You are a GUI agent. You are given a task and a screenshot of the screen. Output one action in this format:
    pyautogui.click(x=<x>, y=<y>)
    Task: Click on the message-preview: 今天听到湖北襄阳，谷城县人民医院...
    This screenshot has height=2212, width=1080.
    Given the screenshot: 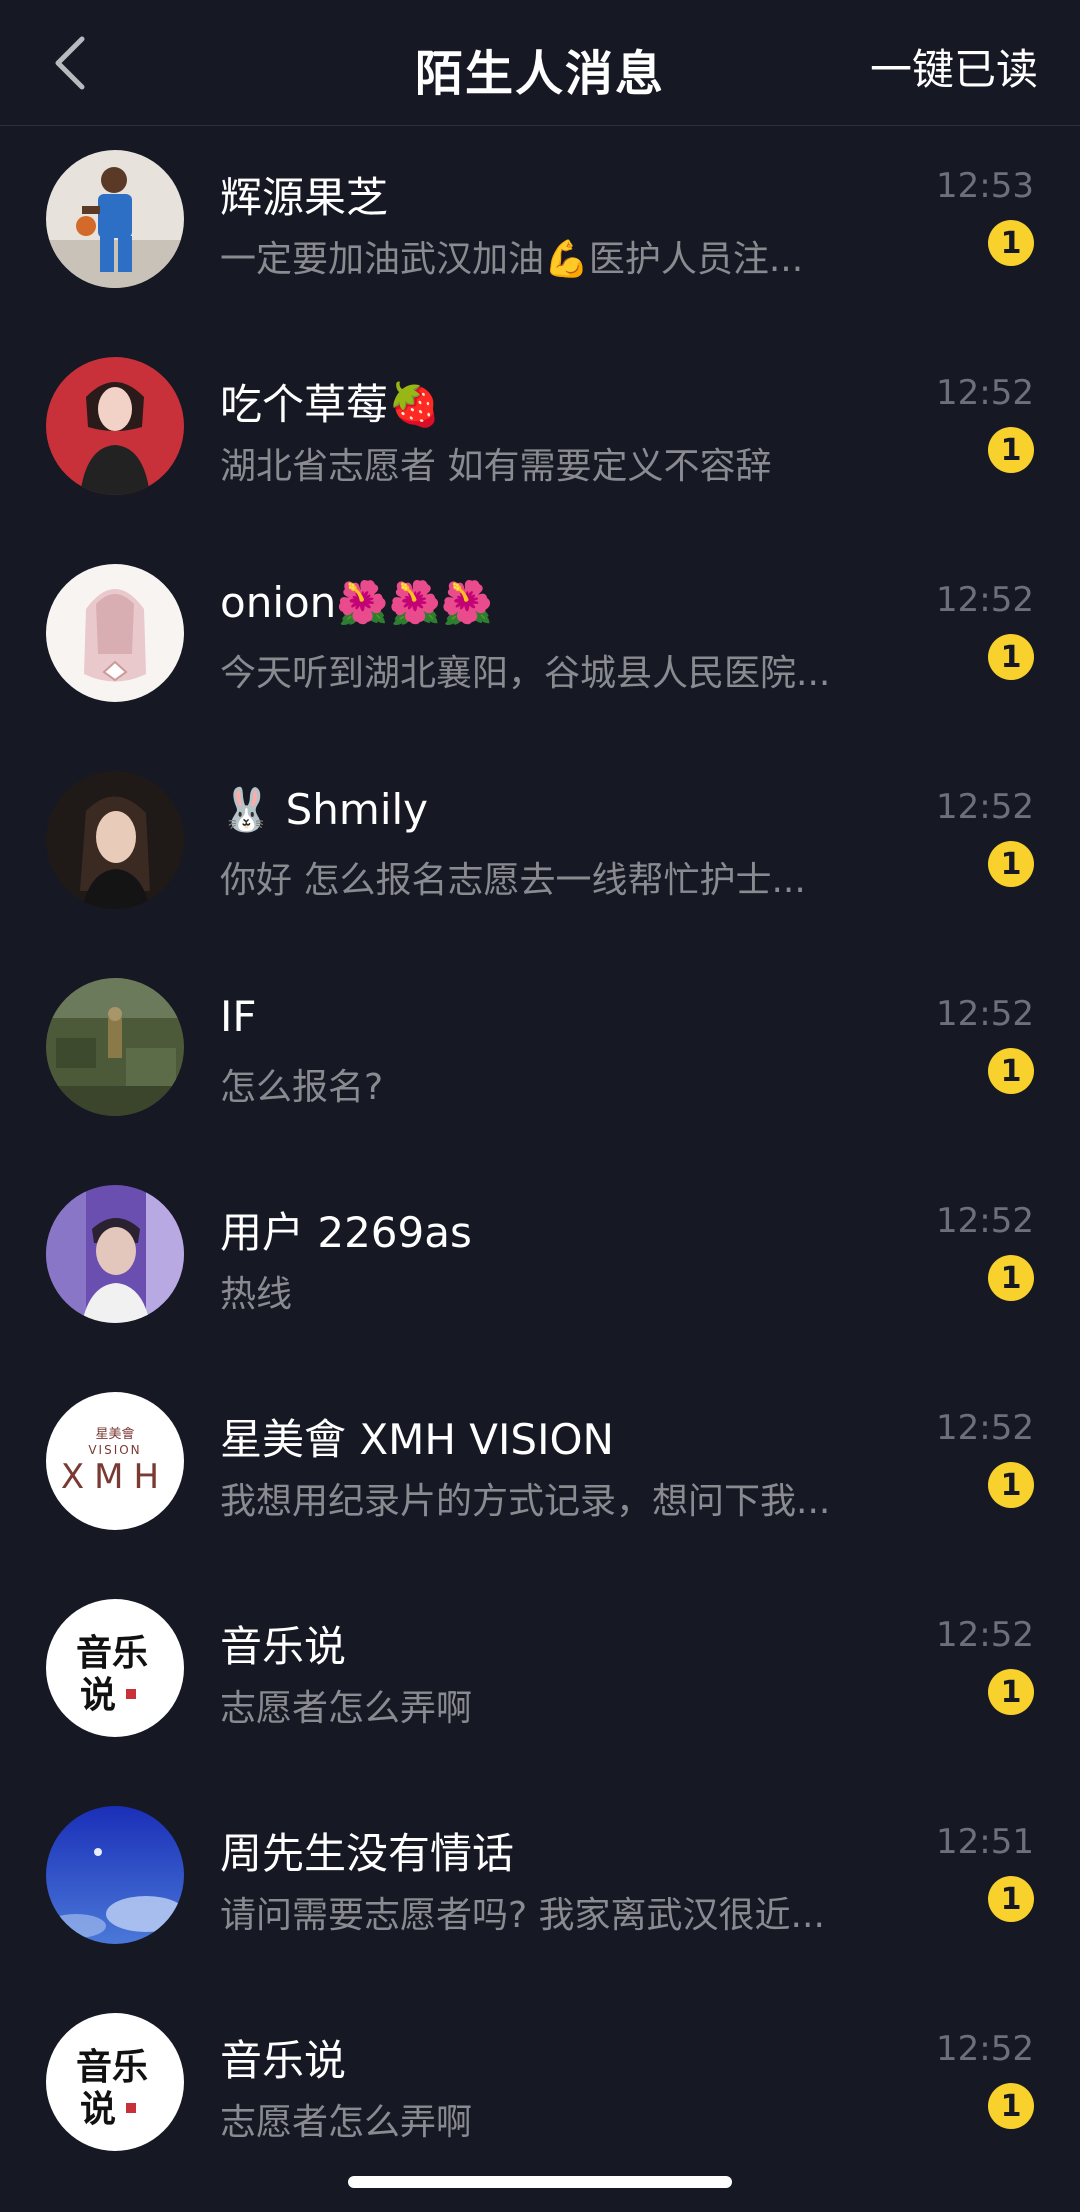 What is the action you would take?
    pyautogui.click(x=525, y=673)
    